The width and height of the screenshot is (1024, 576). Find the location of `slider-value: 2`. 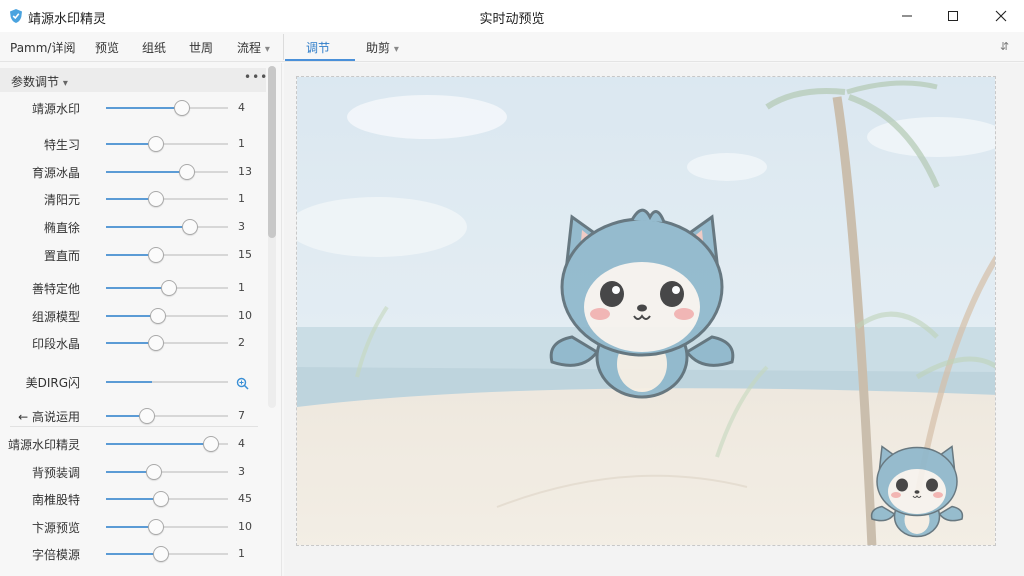

slider-value: 2 is located at coordinates (241, 342).